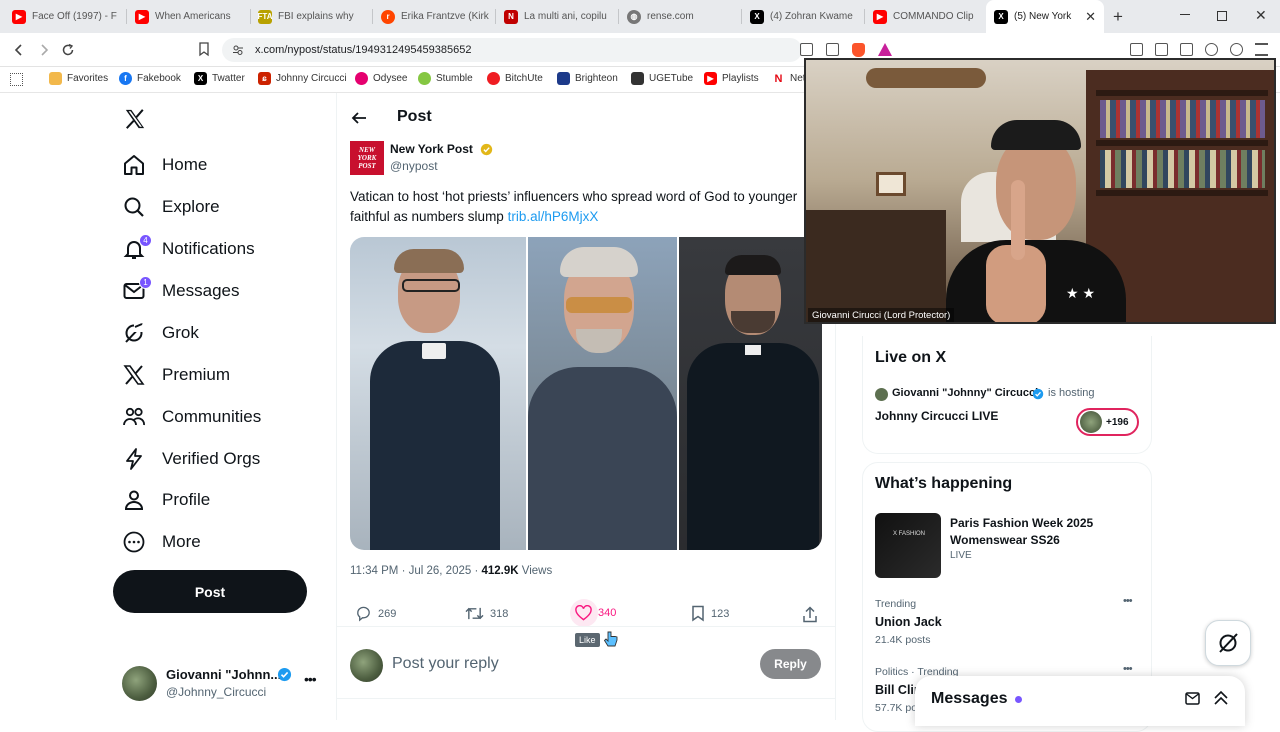 The width and height of the screenshot is (1280, 732). What do you see at coordinates (1186, 49) in the screenshot?
I see `wallet-icon` at bounding box center [1186, 49].